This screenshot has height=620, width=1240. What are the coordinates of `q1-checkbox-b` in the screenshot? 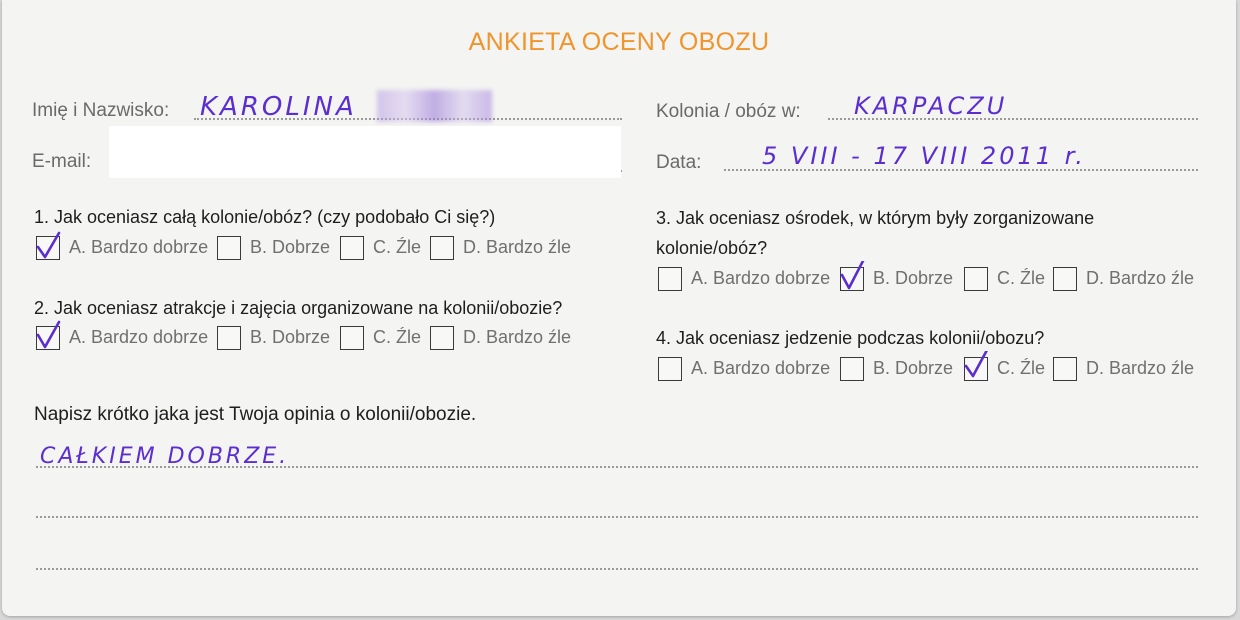 It's located at (229, 248).